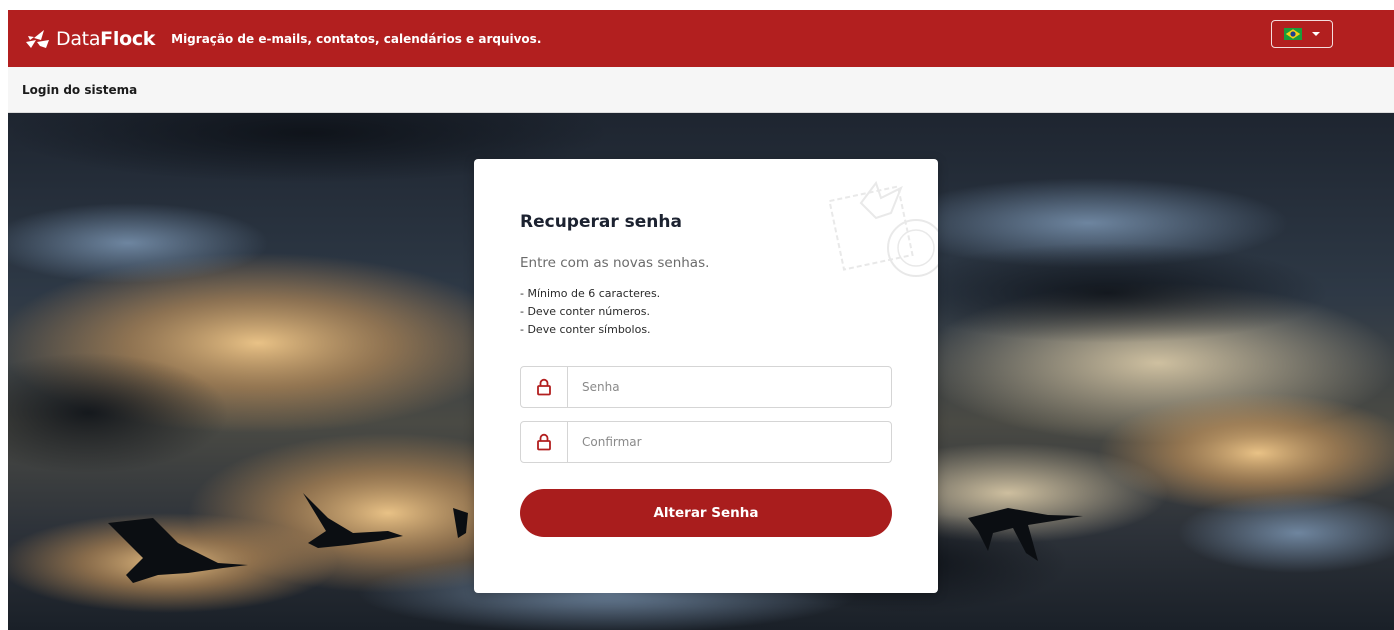 The image size is (1394, 630). I want to click on page-subheader: Login do sistema, so click(701, 90).